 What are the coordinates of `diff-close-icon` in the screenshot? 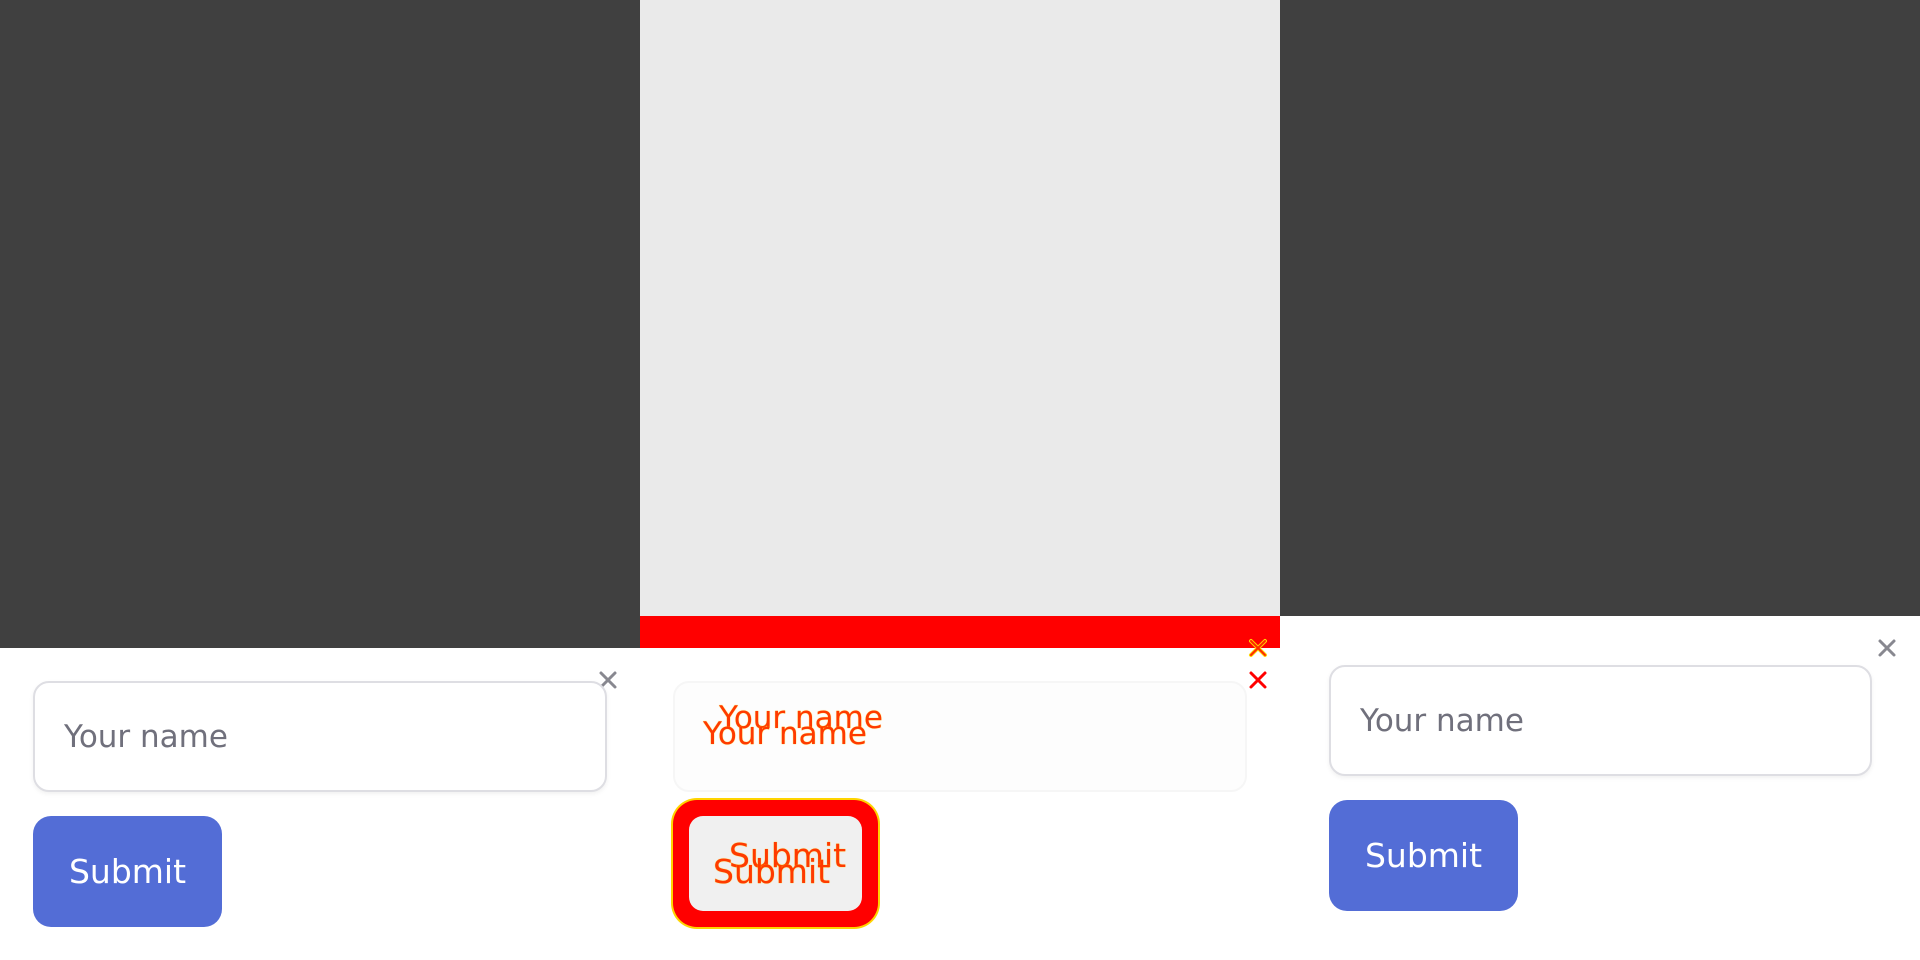 It's located at (1258, 680).